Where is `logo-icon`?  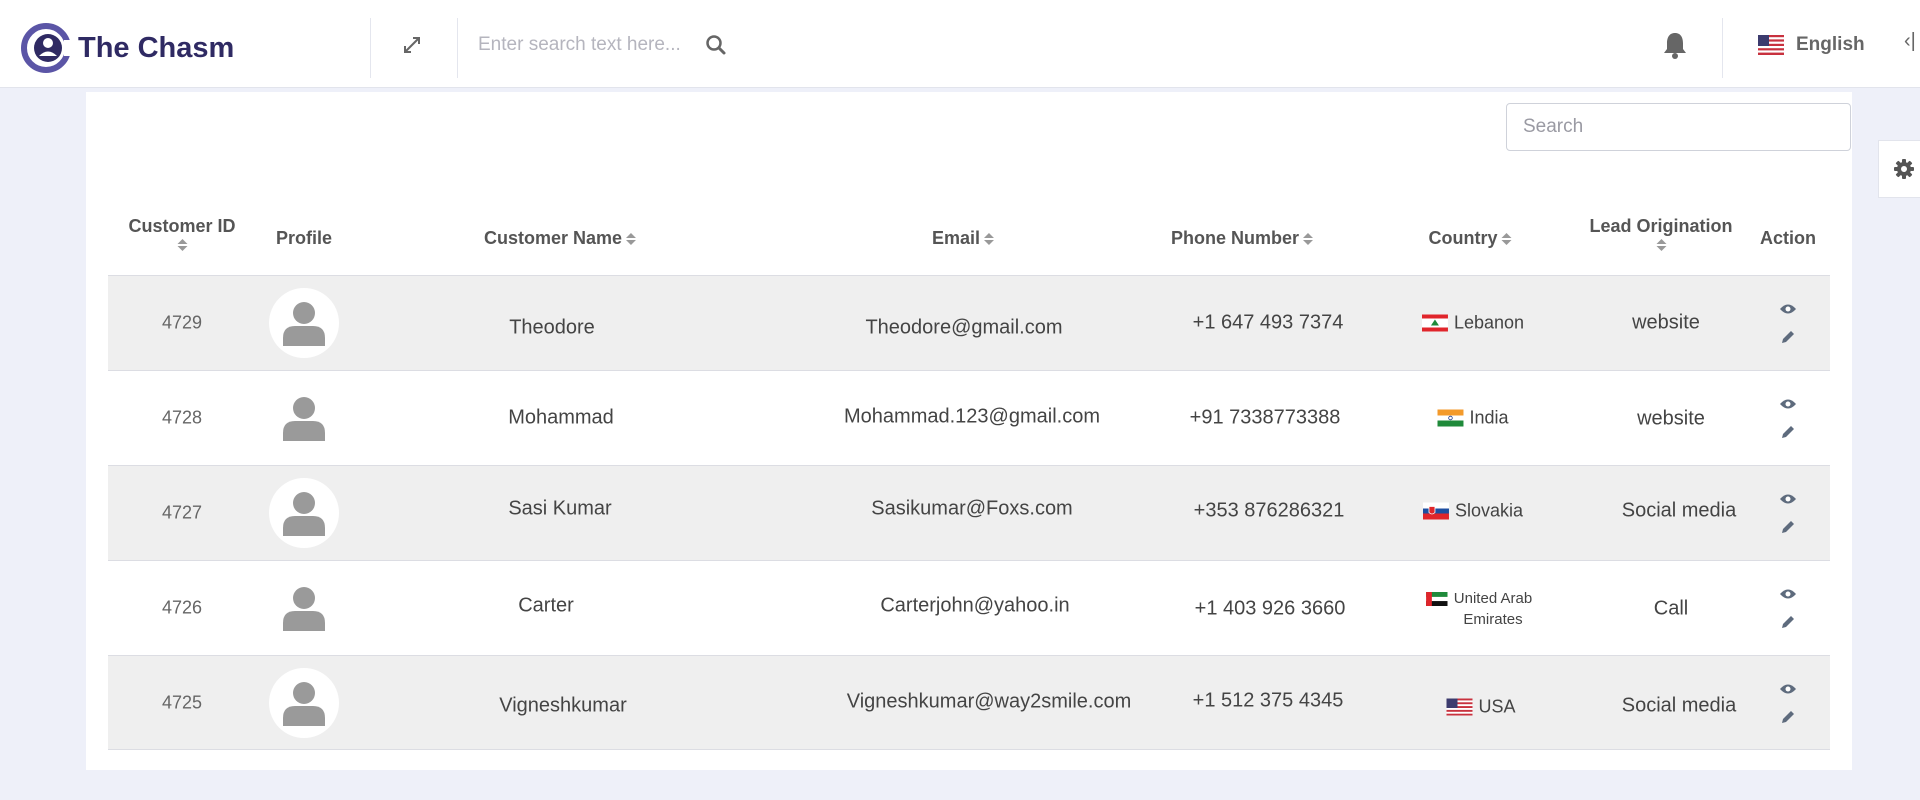
logo-icon is located at coordinates (46, 48).